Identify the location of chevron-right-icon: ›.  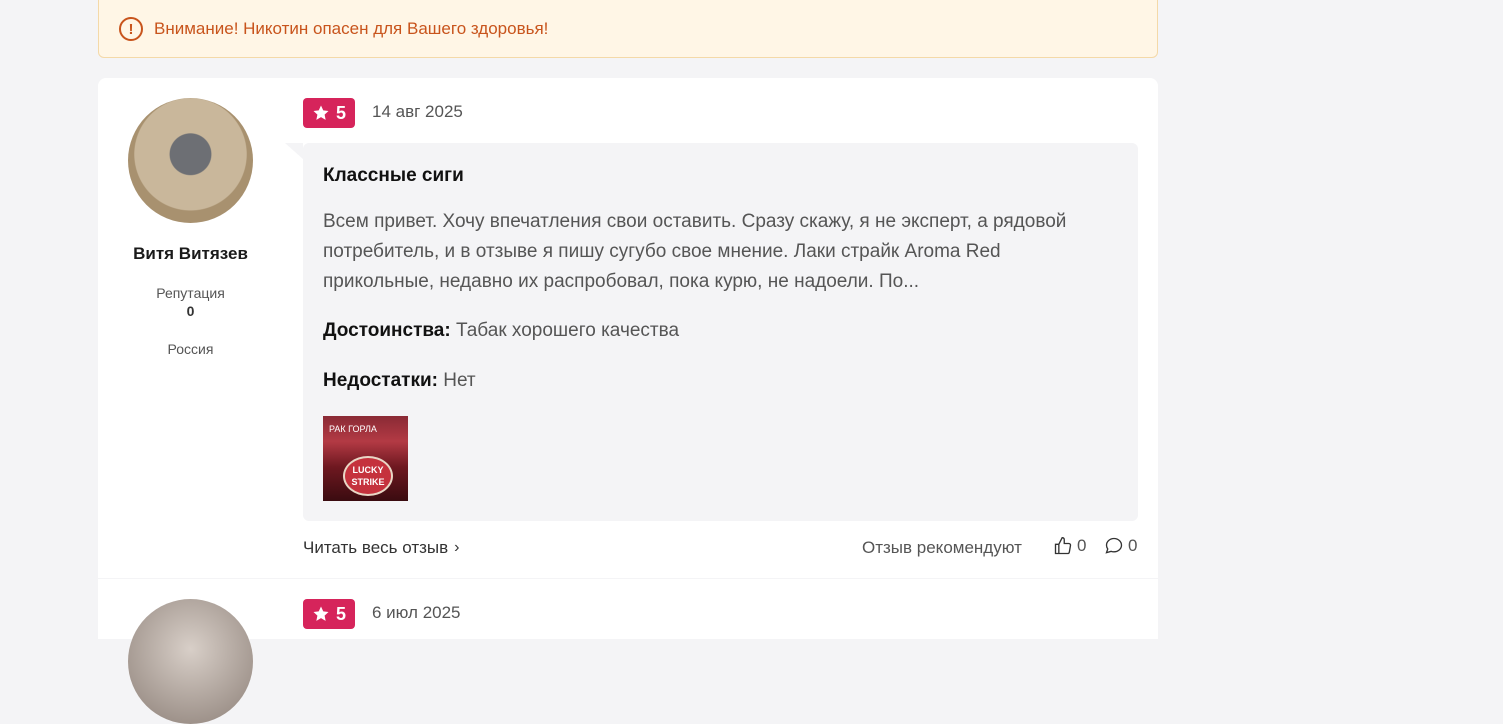
(457, 547).